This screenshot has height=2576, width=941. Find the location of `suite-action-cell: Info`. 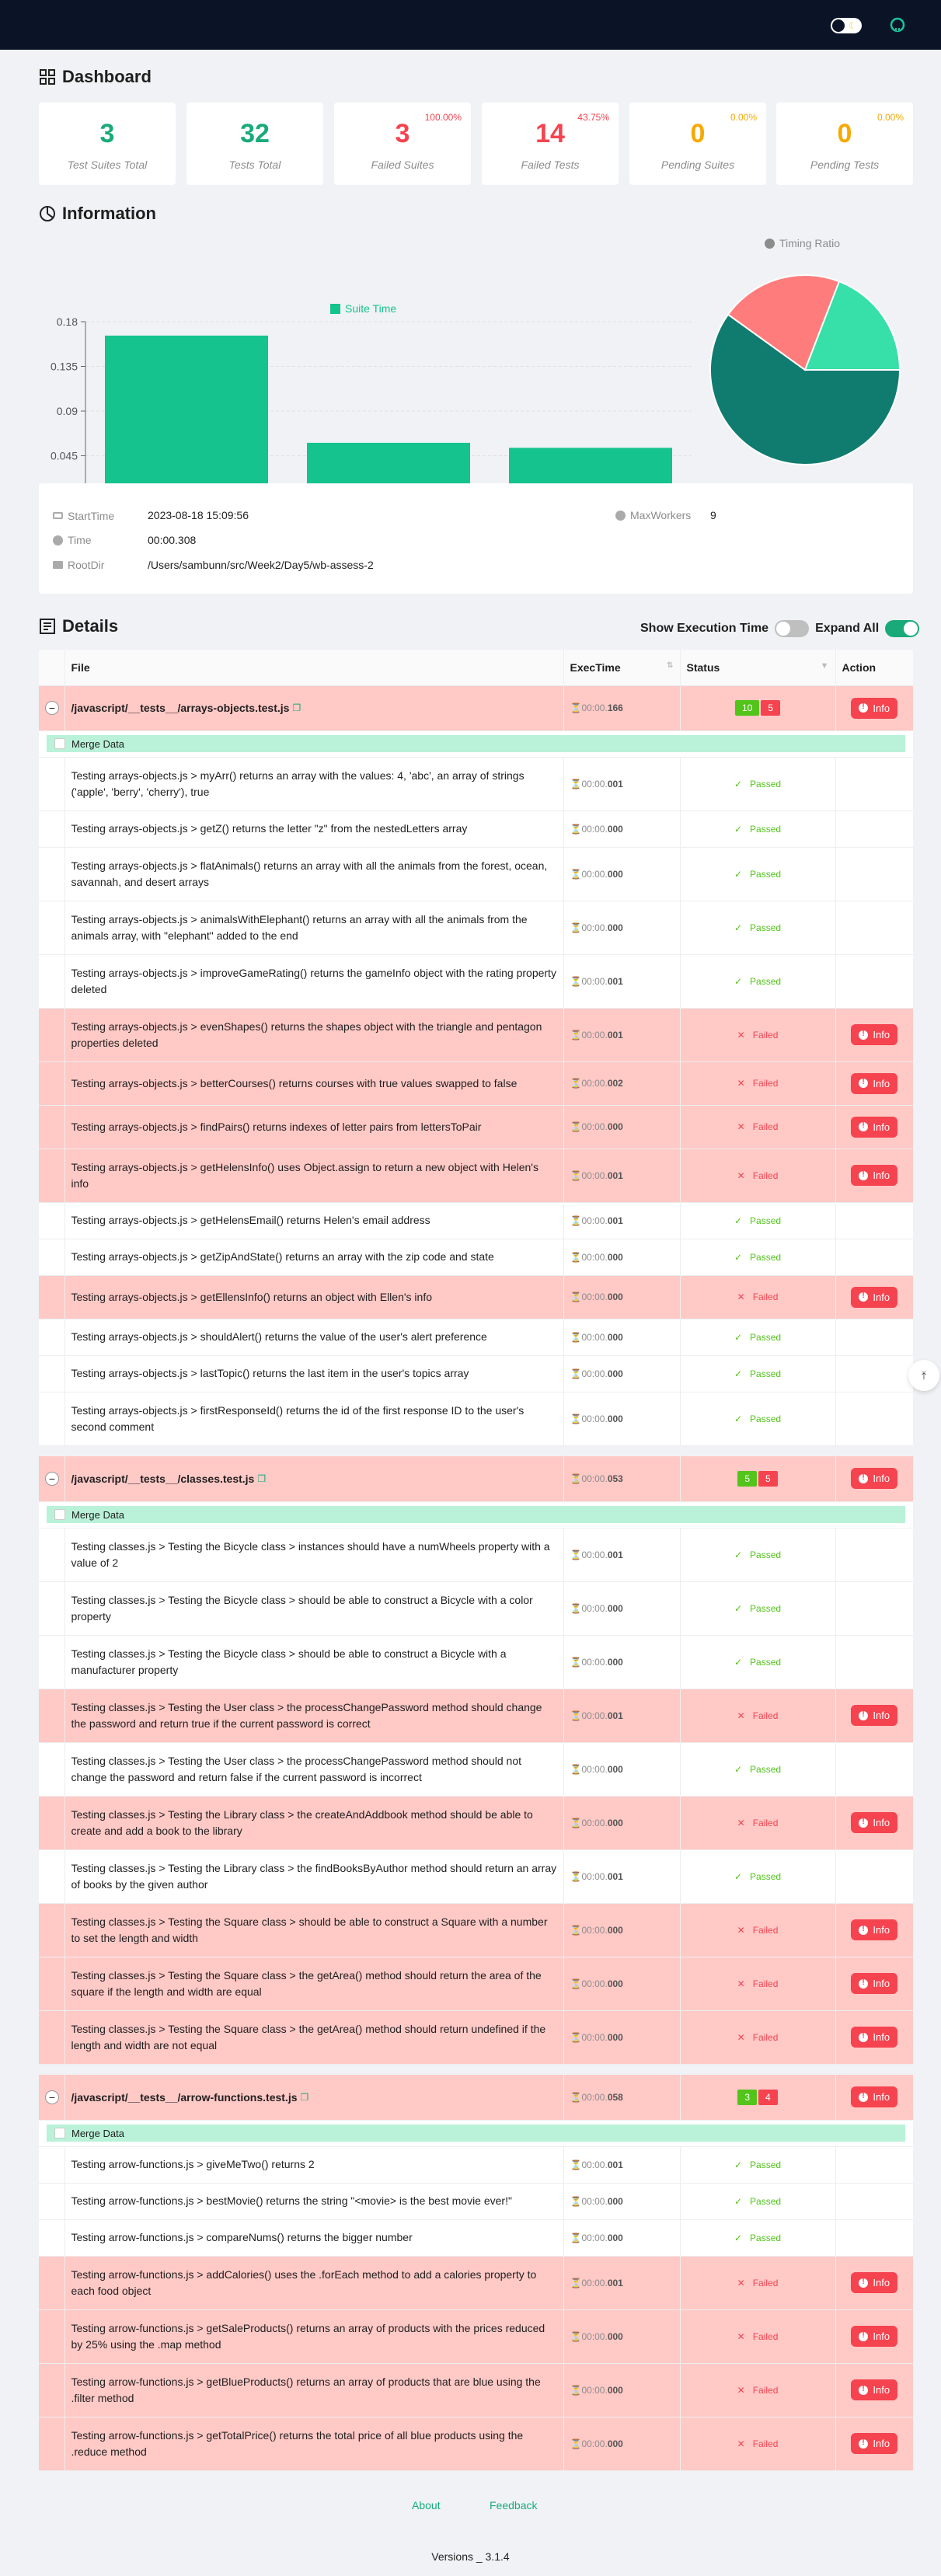

suite-action-cell: Info is located at coordinates (874, 2098).